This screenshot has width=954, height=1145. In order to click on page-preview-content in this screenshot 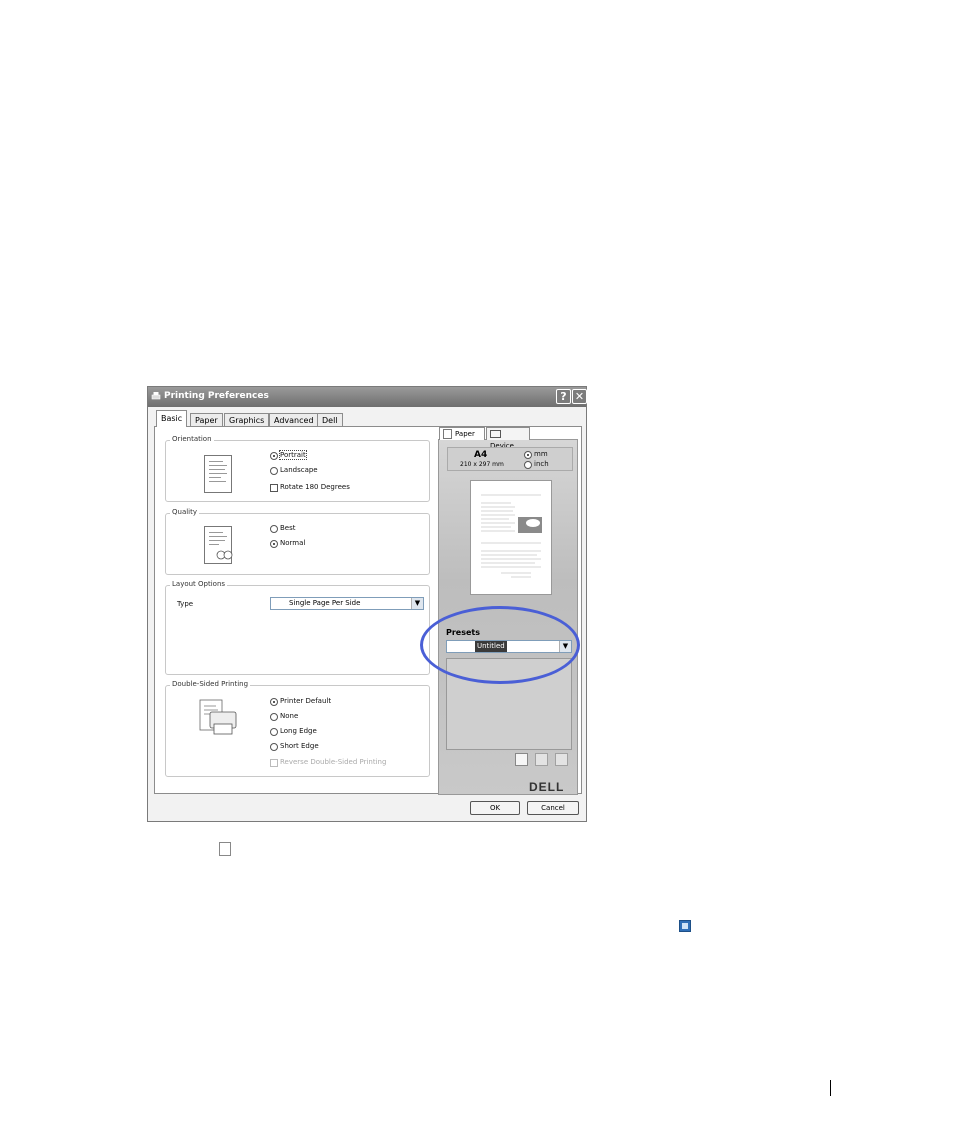, I will do `click(511, 536)`.